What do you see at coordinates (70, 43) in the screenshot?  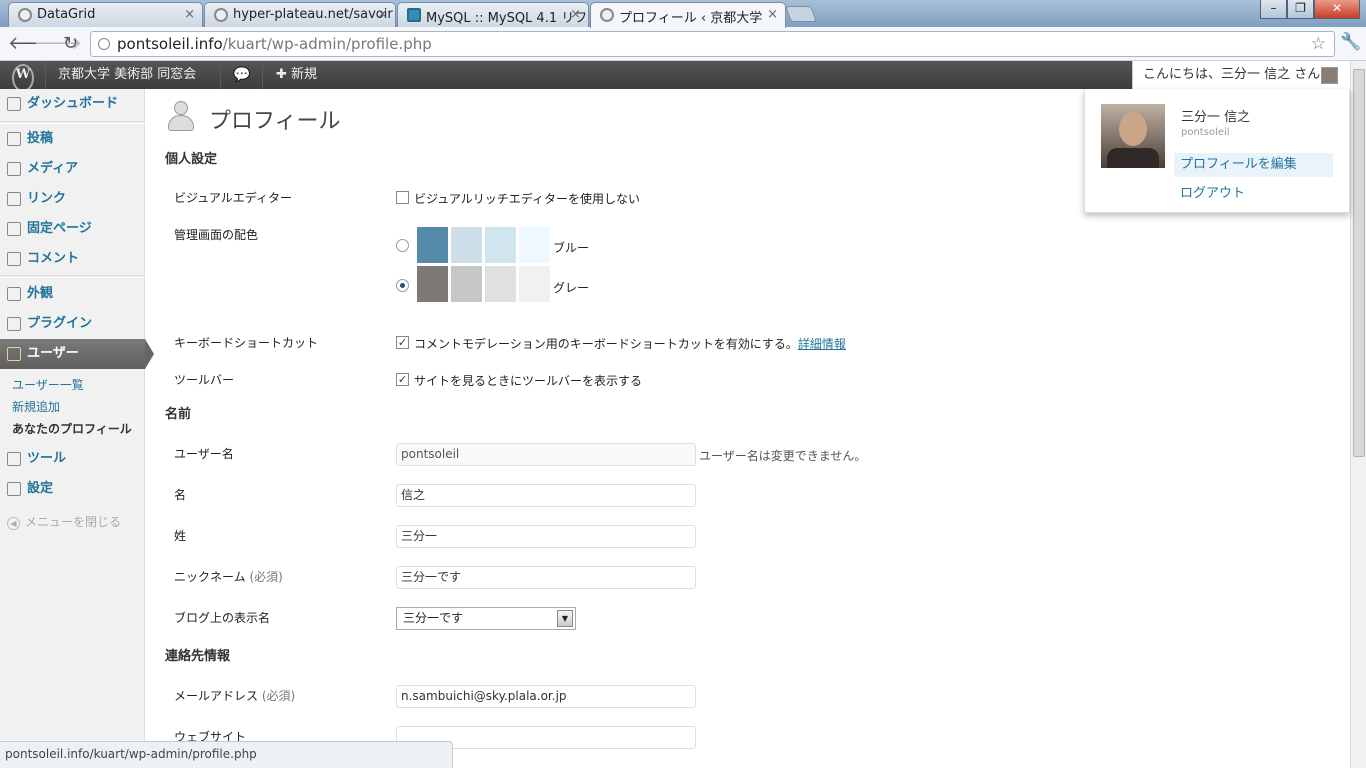 I see `reload-icon: ↻` at bounding box center [70, 43].